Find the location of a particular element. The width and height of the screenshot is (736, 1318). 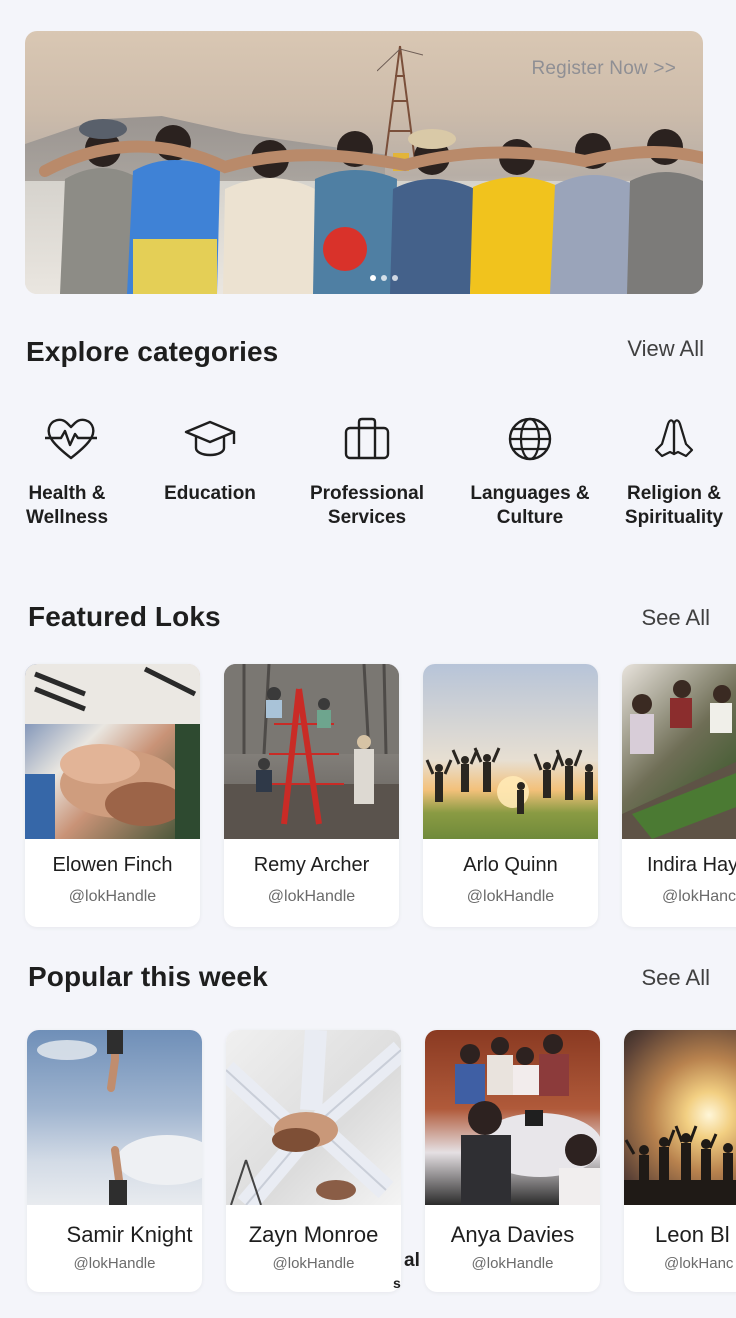

featured-card: Elowen Finch @lokHandle is located at coordinates (112, 795).